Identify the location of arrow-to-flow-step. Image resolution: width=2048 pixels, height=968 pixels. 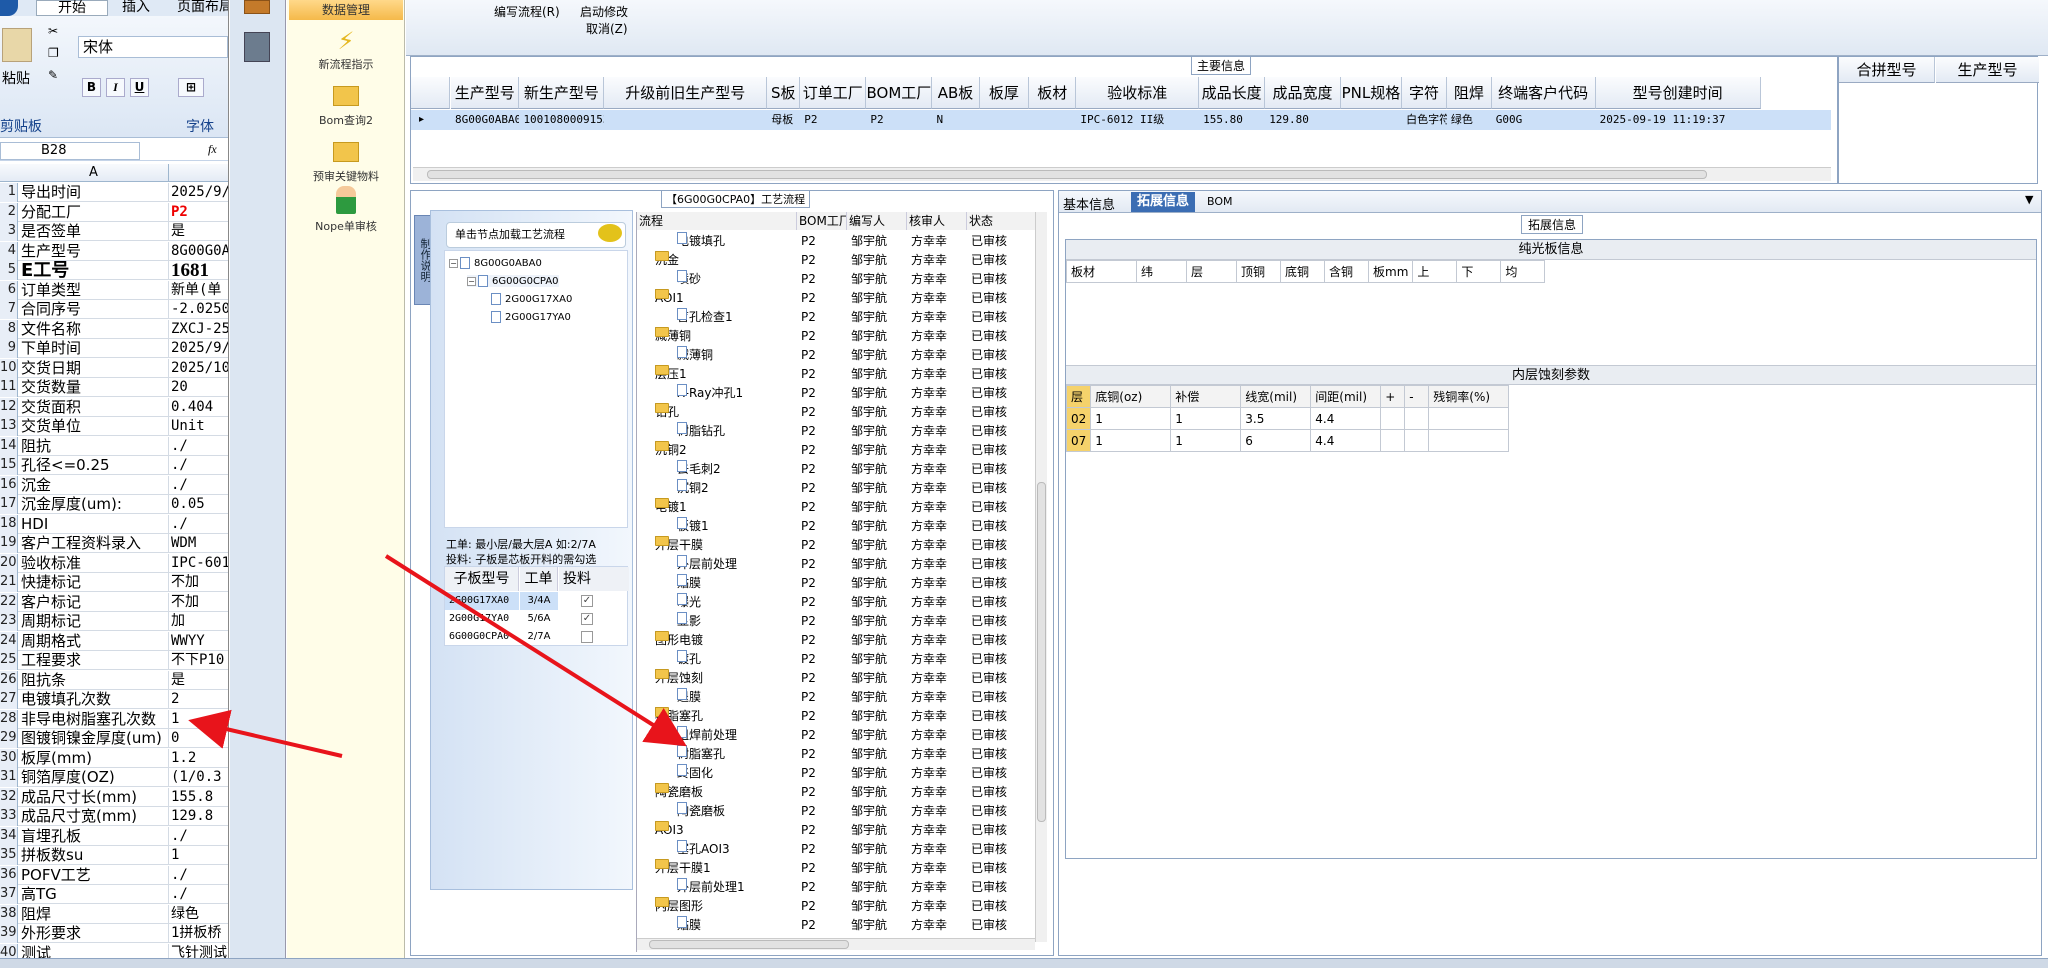
(535, 650).